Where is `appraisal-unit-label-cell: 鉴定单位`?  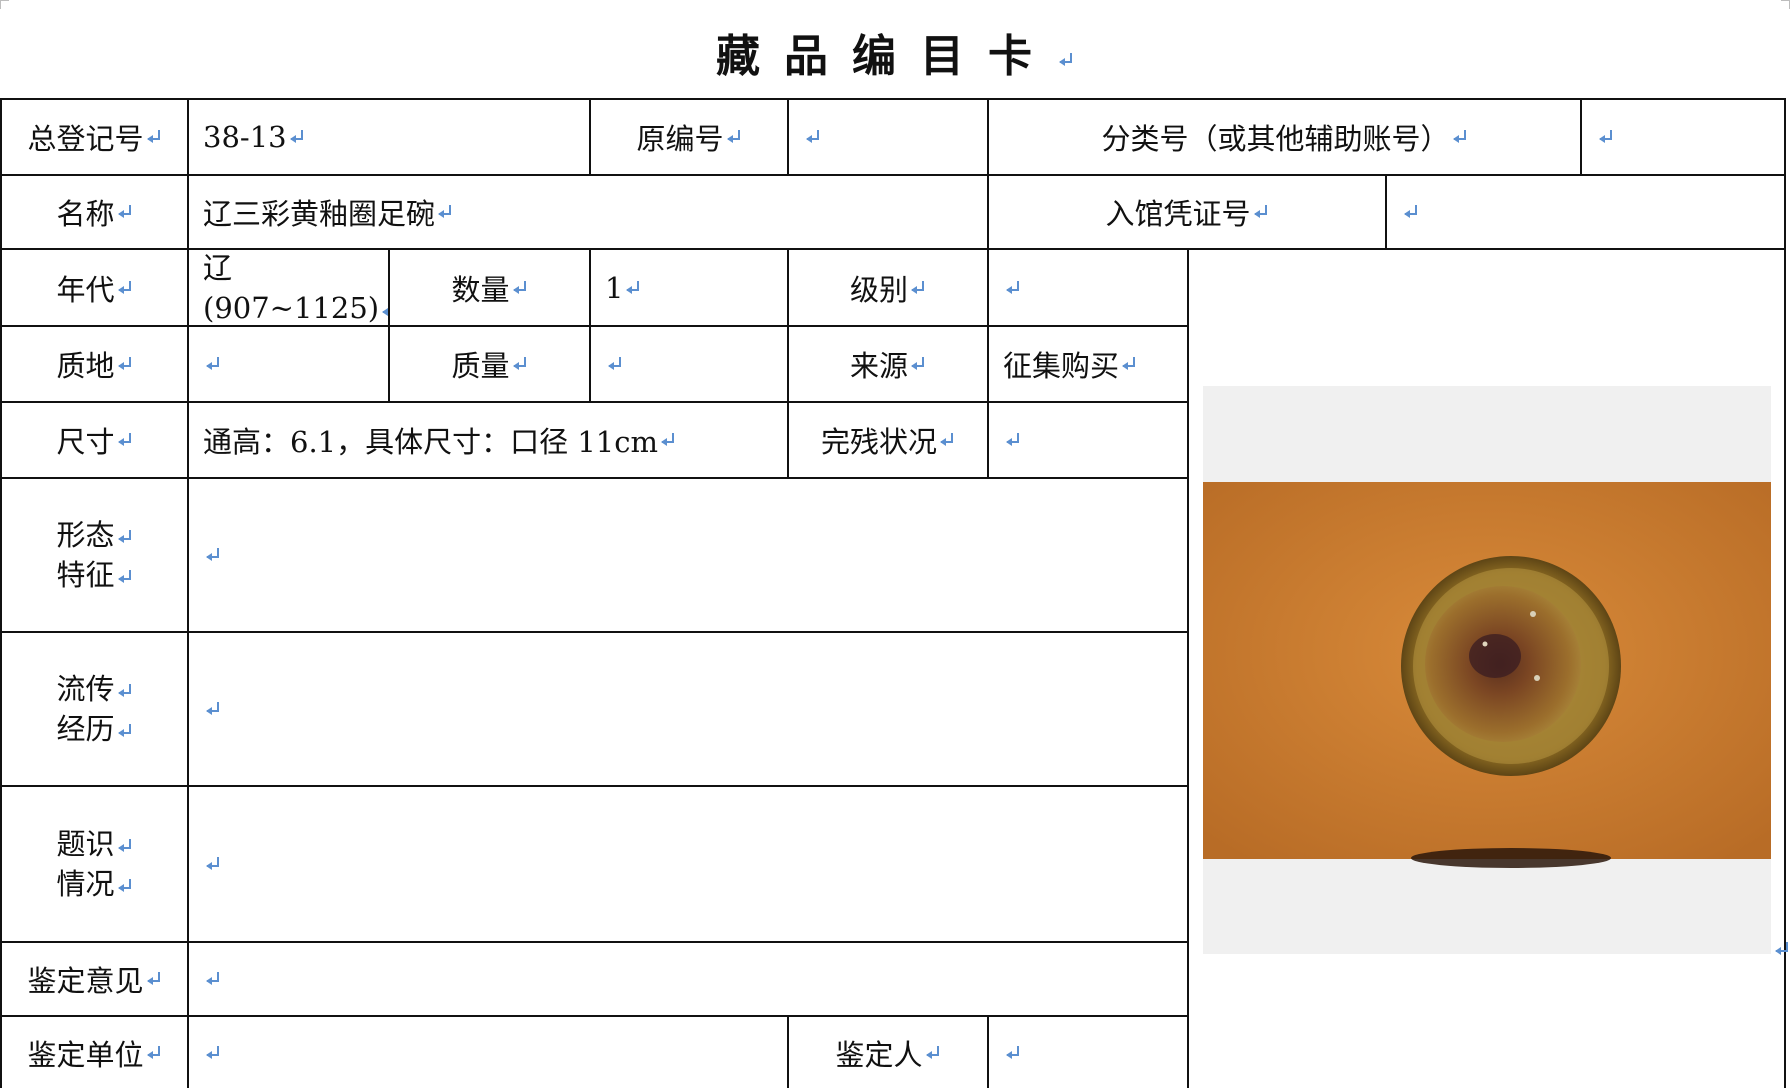 appraisal-unit-label-cell: 鉴定单位 is located at coordinates (93, 1051).